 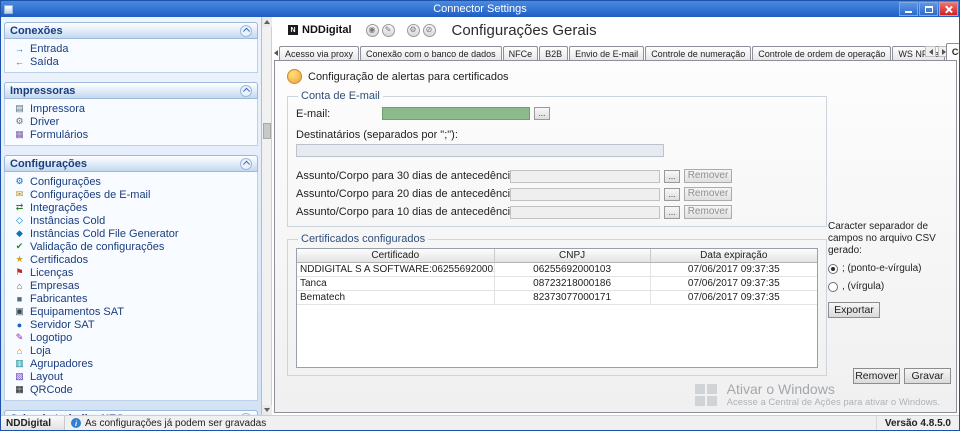 What do you see at coordinates (131, 311) in the screenshot?
I see `sidebar-item: ▣ Equipamentos SAT` at bounding box center [131, 311].